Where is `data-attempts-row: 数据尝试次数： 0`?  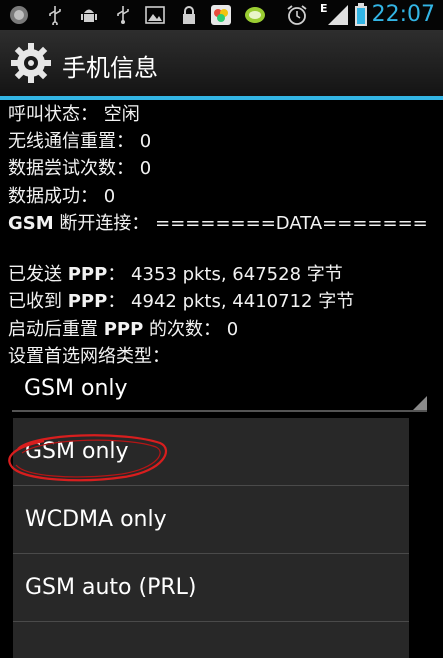 data-attempts-row: 数据尝试次数： 0 is located at coordinates (79, 167).